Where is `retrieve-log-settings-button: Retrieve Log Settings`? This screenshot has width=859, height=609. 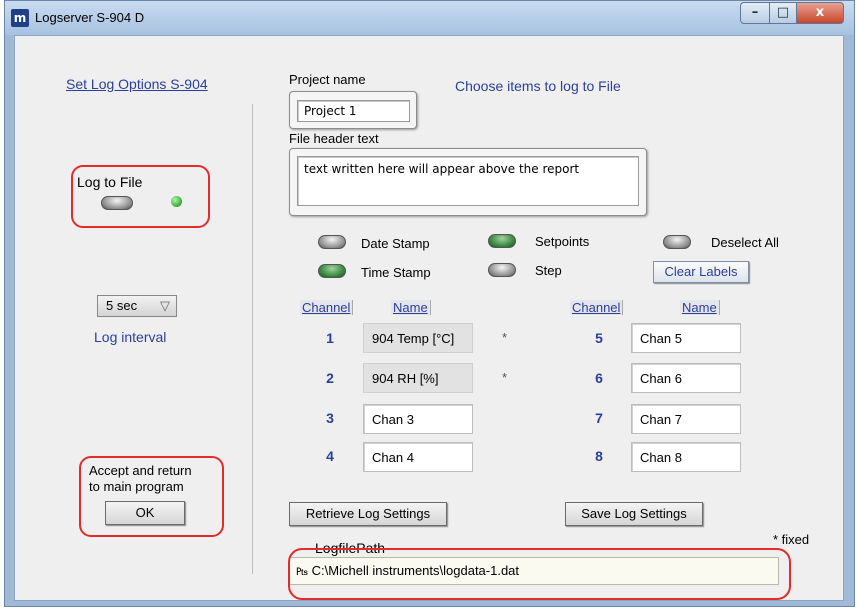
retrieve-log-settings-button: Retrieve Log Settings is located at coordinates (368, 514).